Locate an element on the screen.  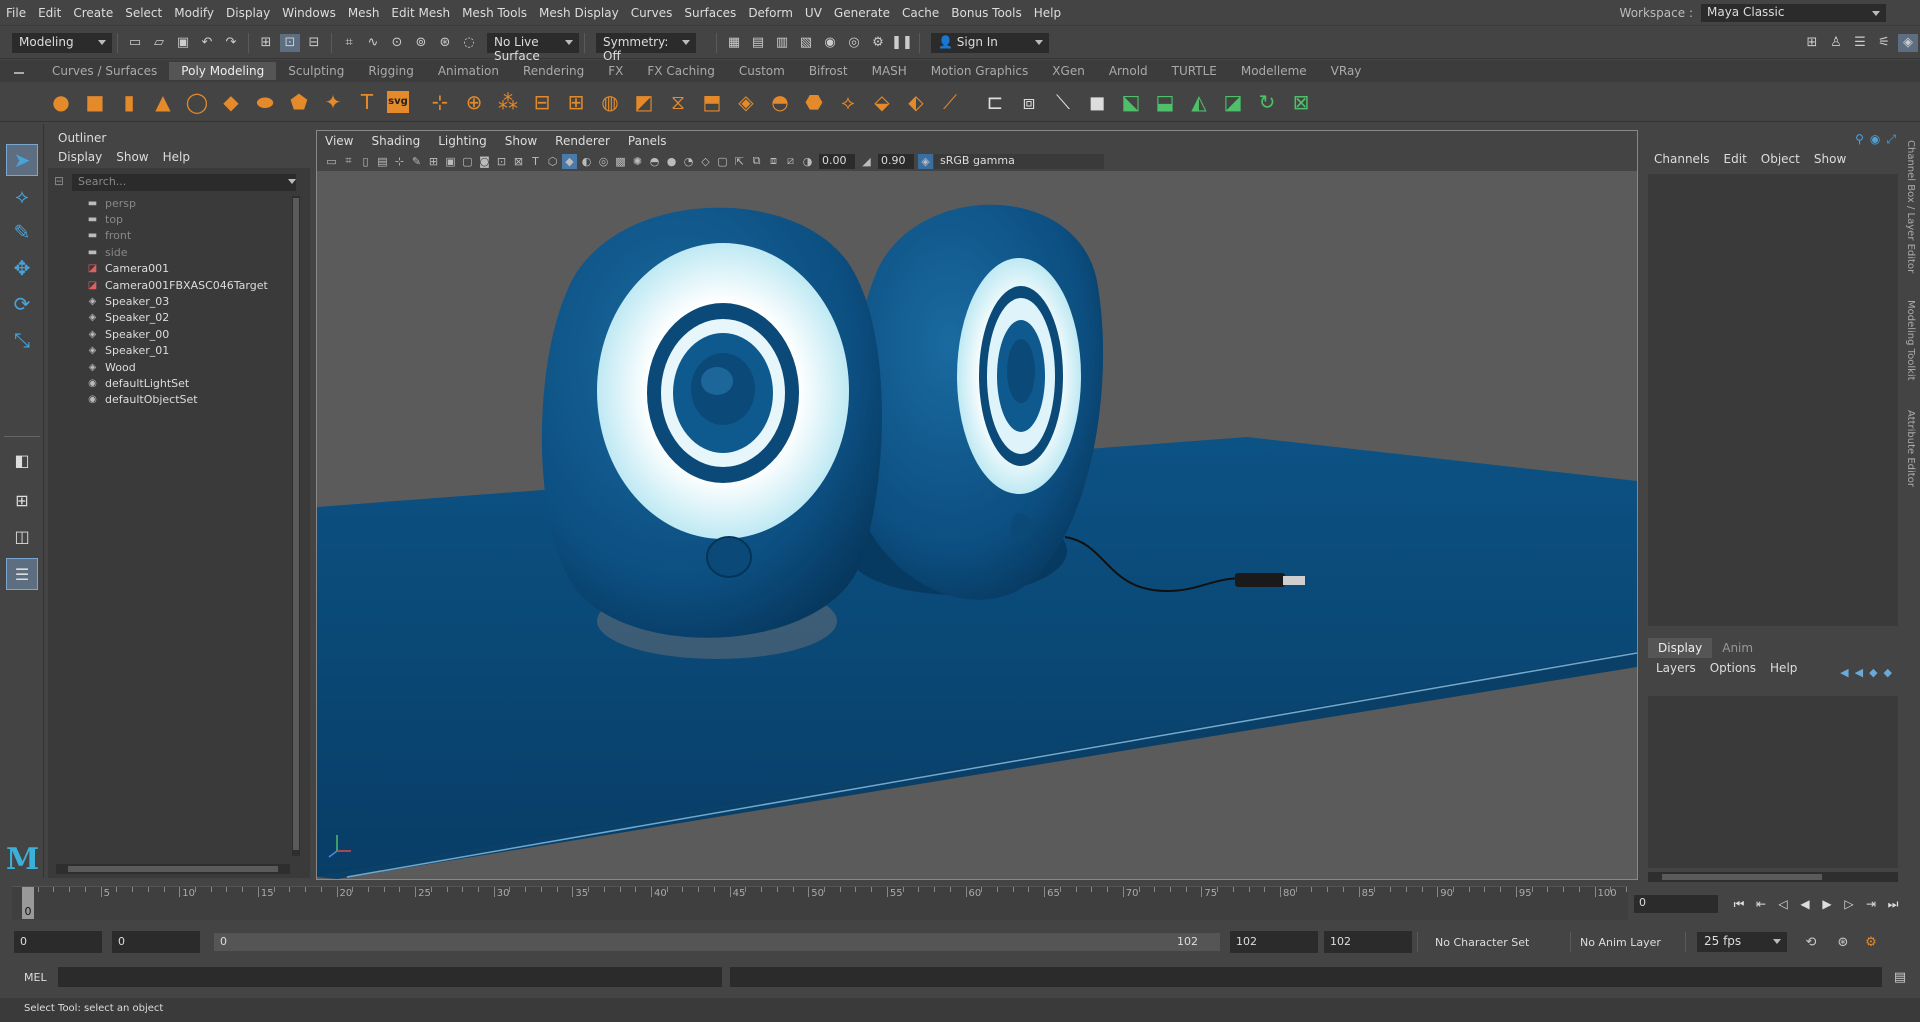
menu-set-dropdown: Modeling is located at coordinates (62, 42).